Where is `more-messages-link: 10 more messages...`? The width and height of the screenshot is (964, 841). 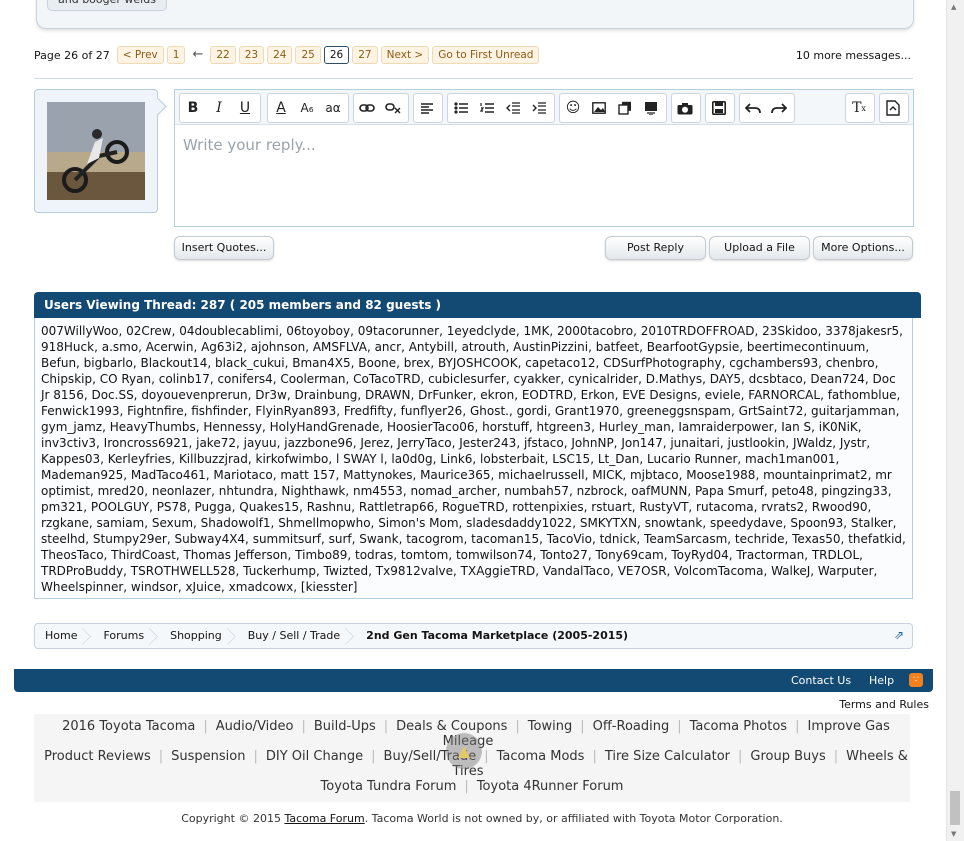 more-messages-link: 10 more messages... is located at coordinates (853, 55).